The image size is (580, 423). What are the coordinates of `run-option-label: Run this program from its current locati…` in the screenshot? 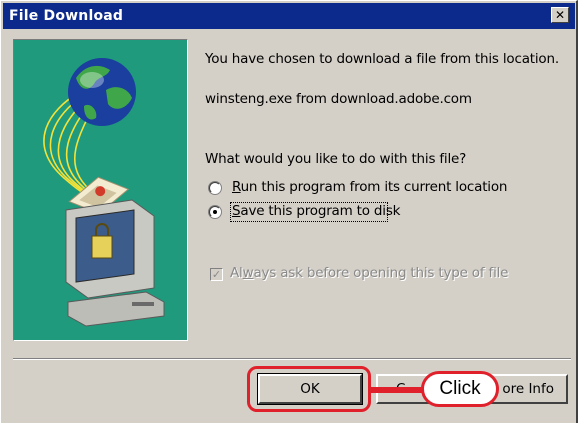 It's located at (369, 187).